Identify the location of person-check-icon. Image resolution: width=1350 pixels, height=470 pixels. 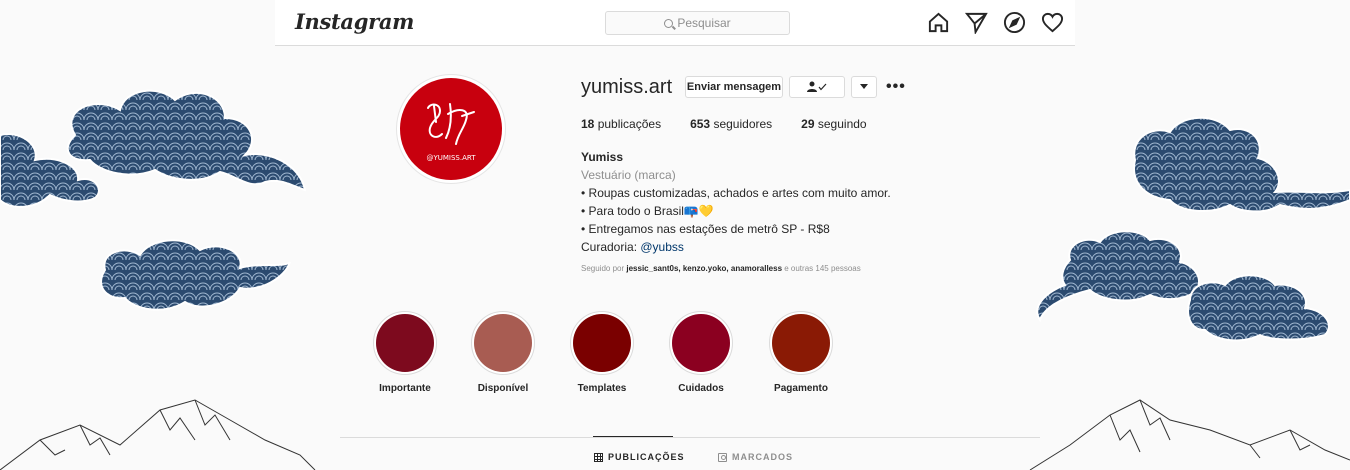
(817, 86).